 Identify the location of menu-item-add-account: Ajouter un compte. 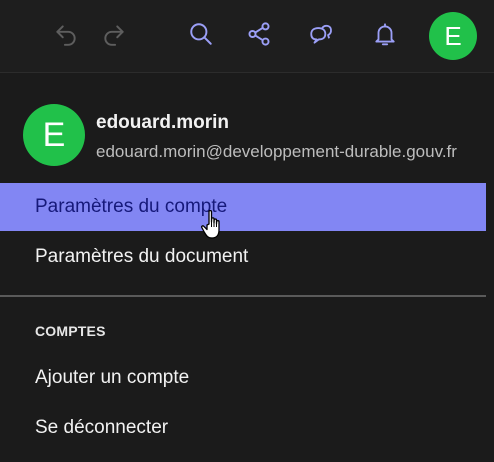
(243, 378).